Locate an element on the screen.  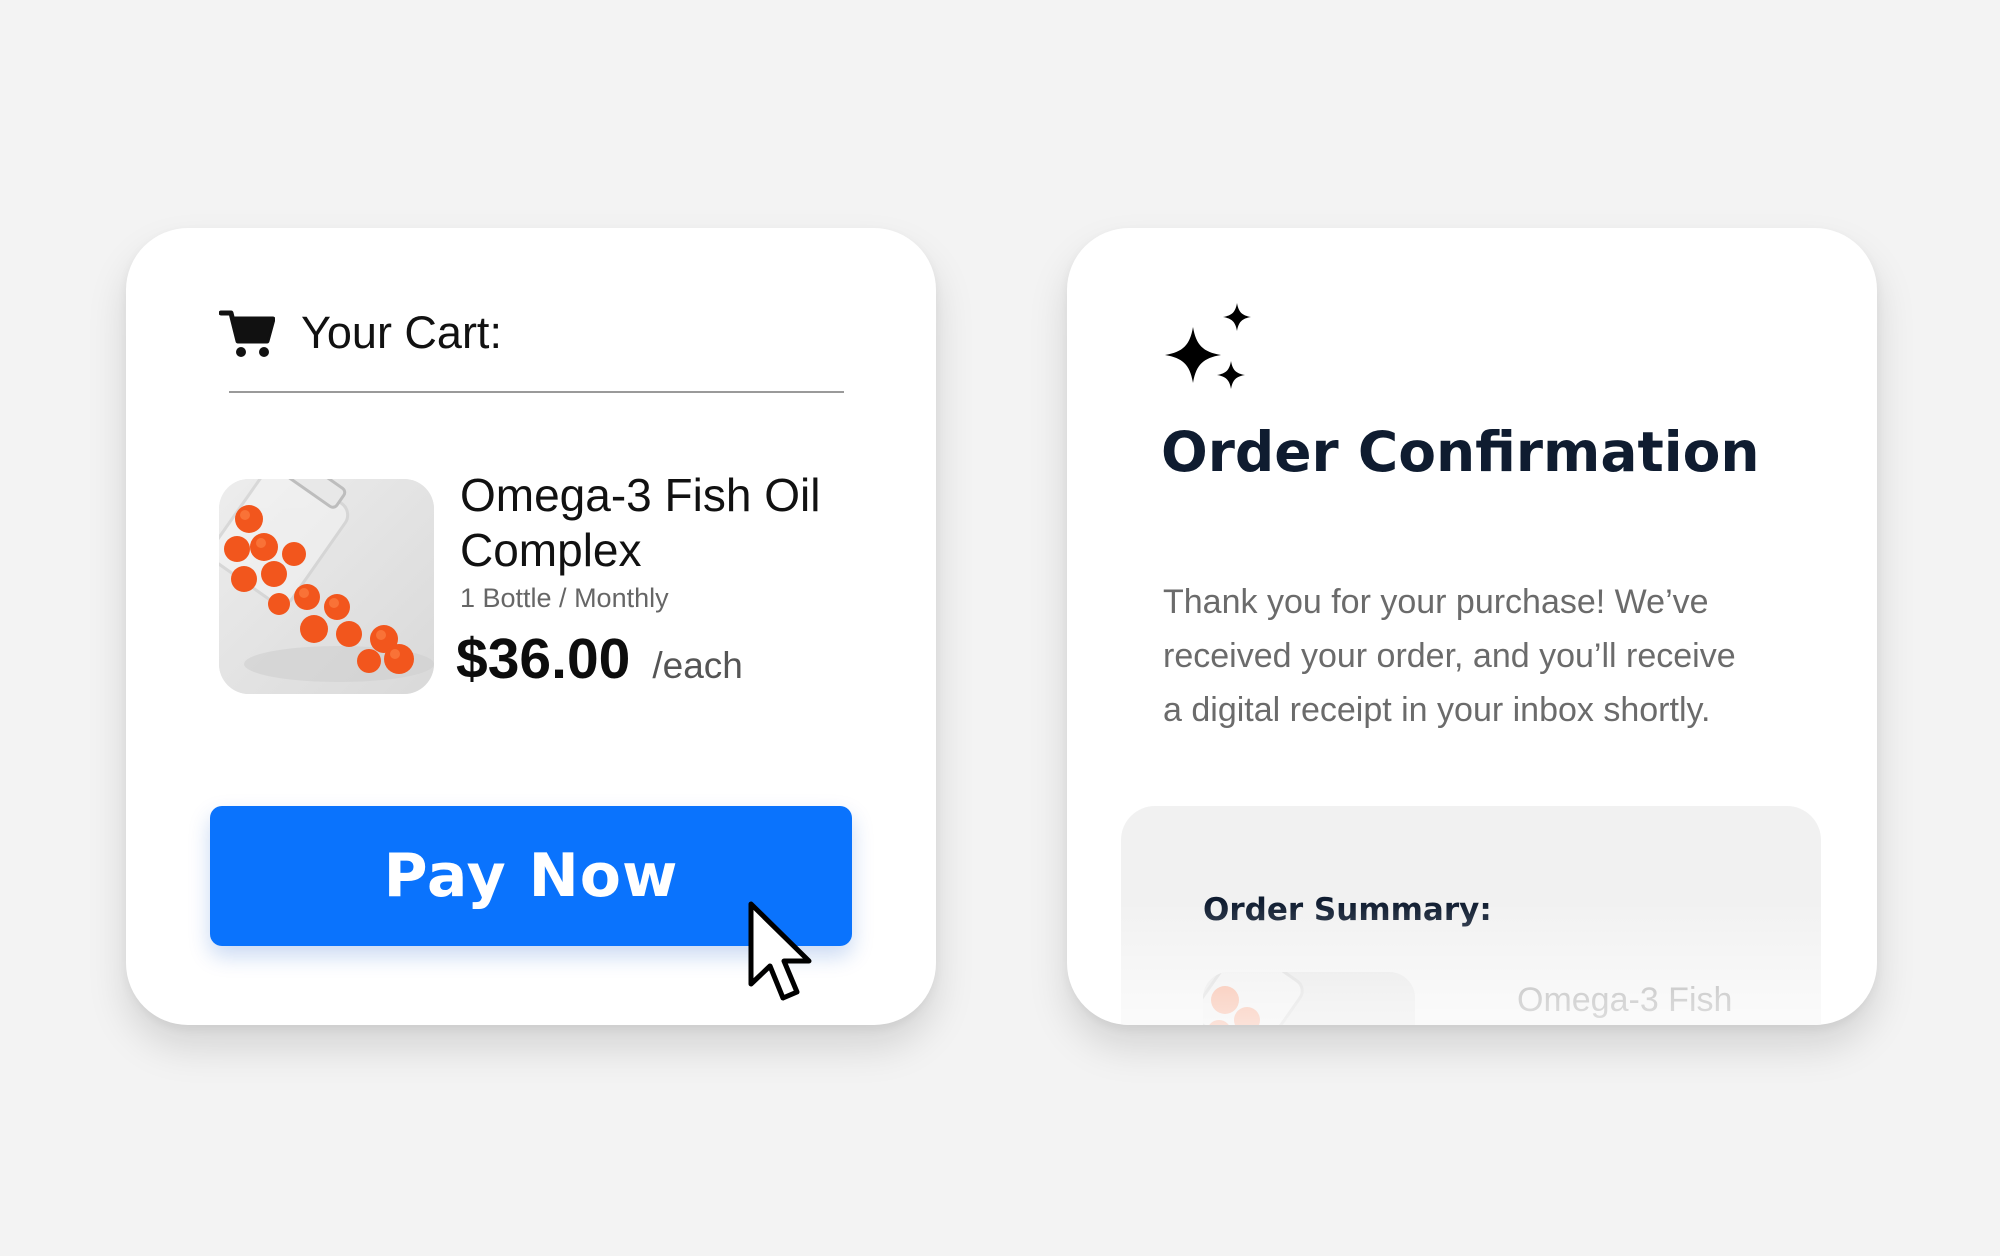
price-row: $36.00 /each is located at coordinates (599, 659).